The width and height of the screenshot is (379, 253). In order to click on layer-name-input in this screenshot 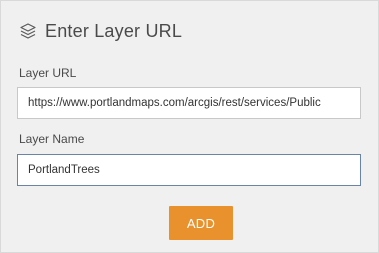, I will do `click(189, 170)`.